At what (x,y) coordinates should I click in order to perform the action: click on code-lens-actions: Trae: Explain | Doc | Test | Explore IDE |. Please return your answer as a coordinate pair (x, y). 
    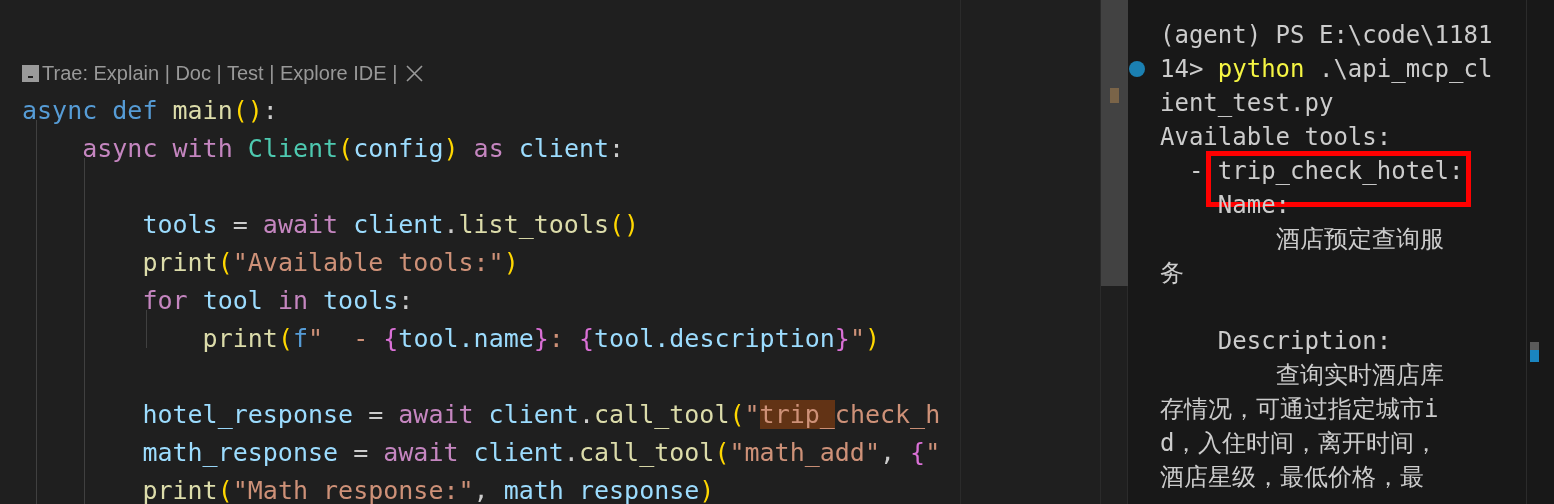
    Looking at the image, I should click on (222, 73).